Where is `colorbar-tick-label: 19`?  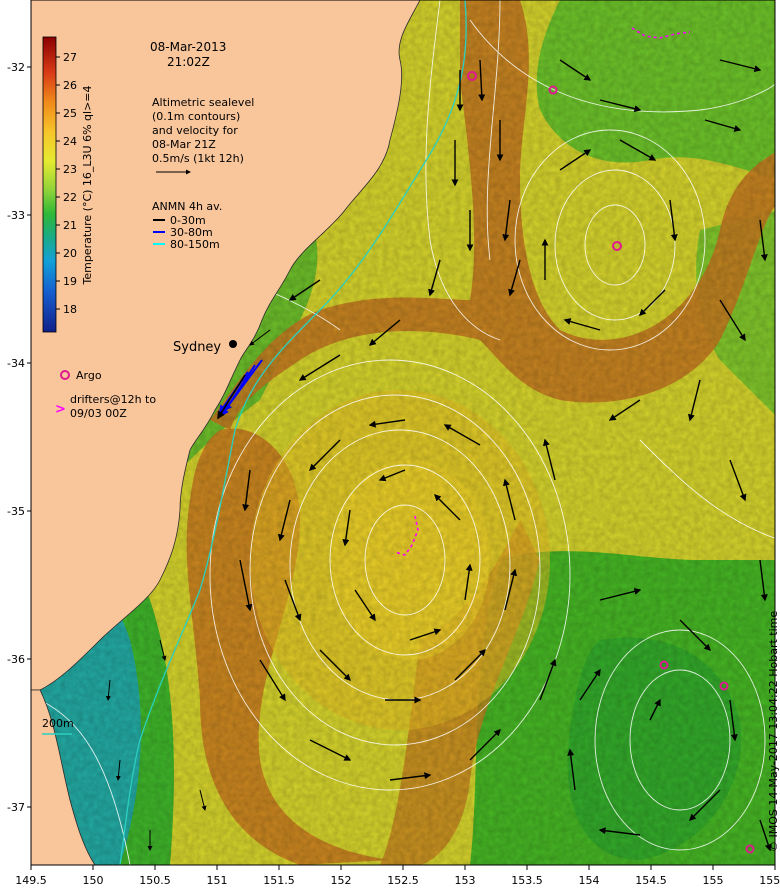 colorbar-tick-label: 19 is located at coordinates (70, 281).